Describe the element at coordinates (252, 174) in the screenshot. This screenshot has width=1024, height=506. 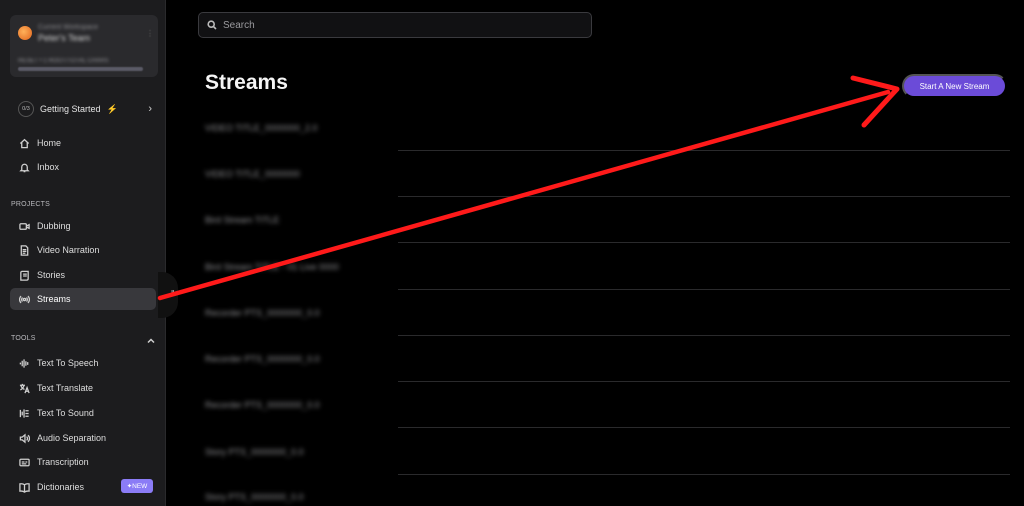
I see `stream-item: VIDEO TITLE_0000000` at that location.